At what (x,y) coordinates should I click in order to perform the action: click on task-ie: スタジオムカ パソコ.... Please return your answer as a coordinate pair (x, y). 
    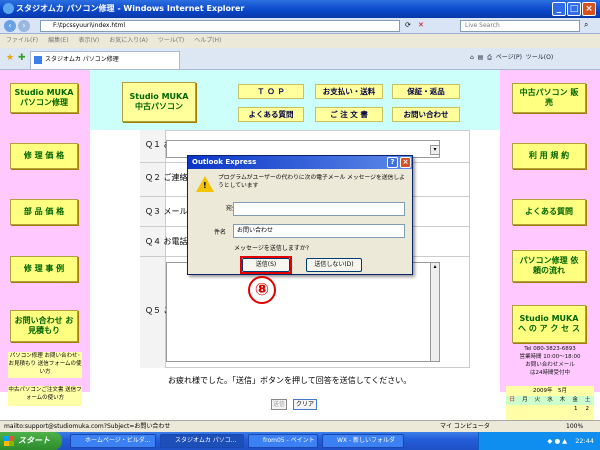
    Looking at the image, I should click on (202, 441).